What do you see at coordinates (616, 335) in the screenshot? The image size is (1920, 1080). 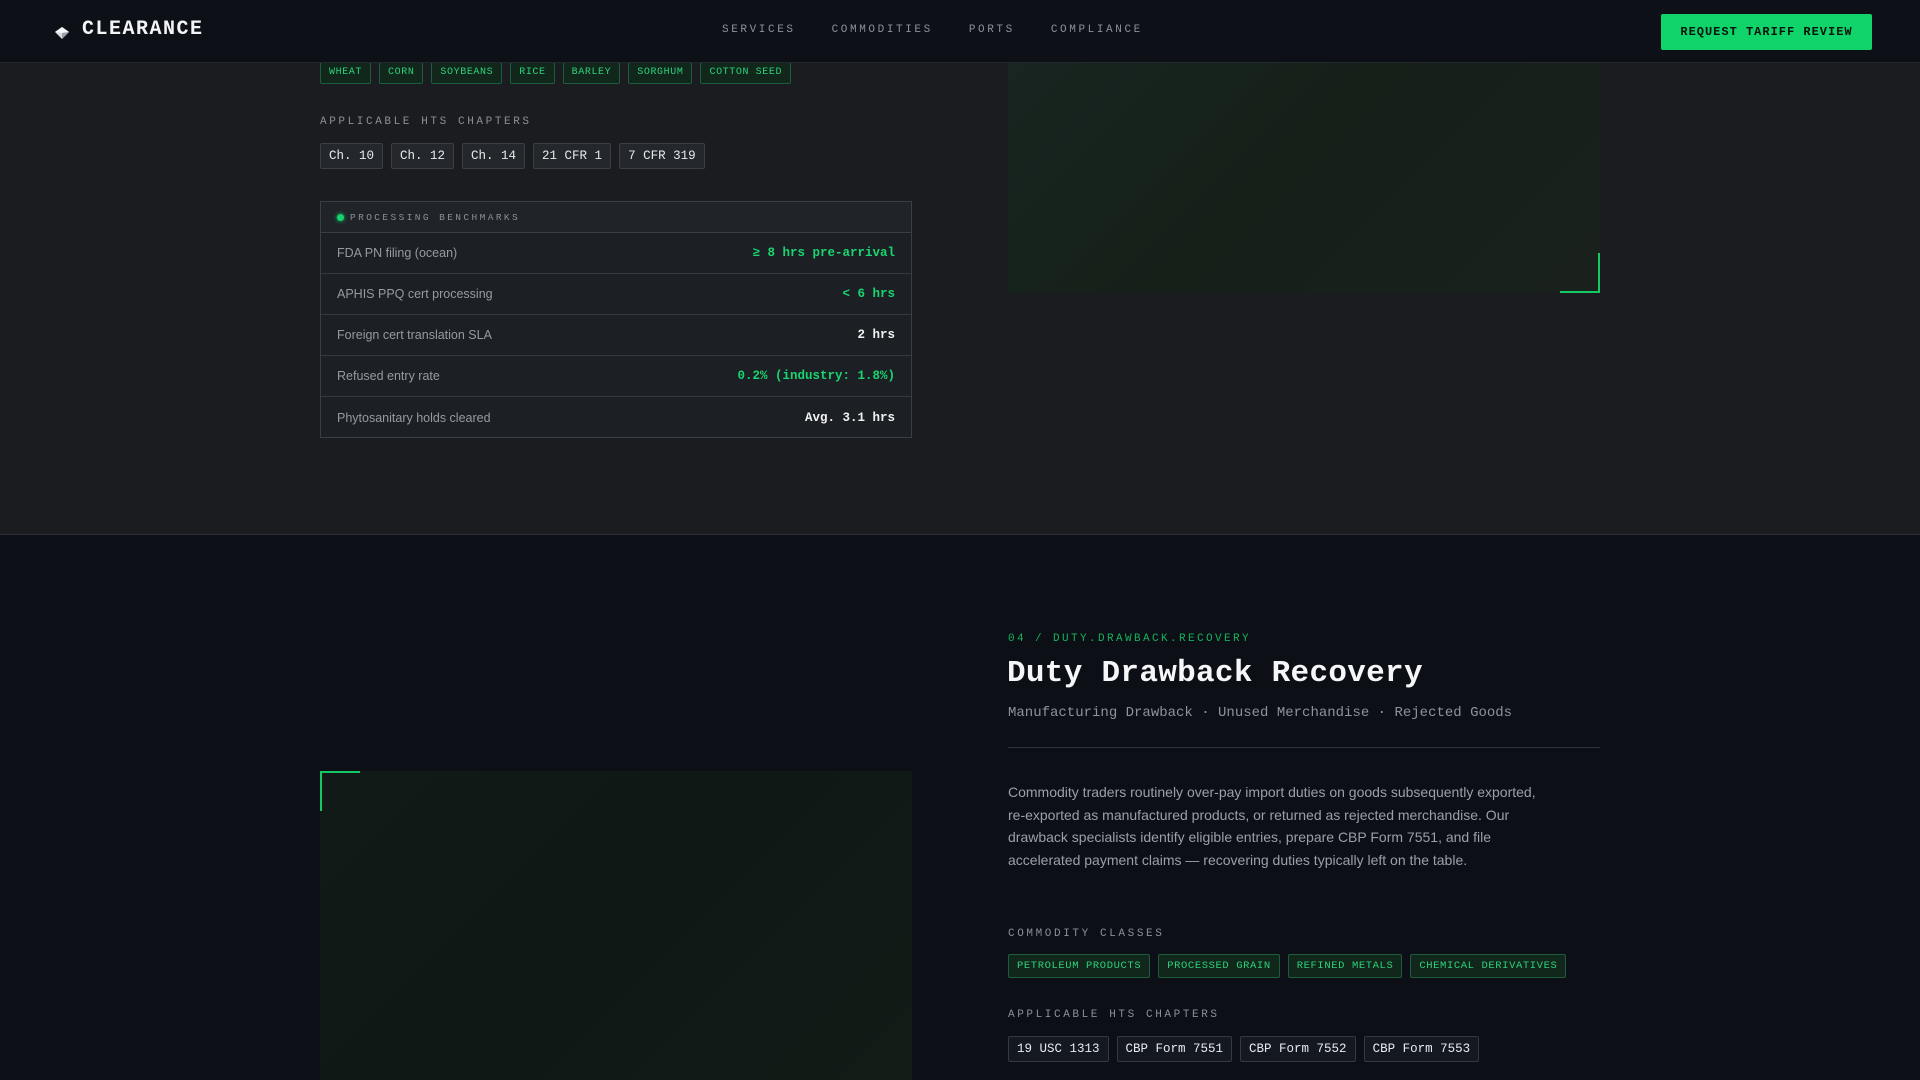 I see `benchmark-row: Foreign cert translation SLA 2 hrs` at bounding box center [616, 335].